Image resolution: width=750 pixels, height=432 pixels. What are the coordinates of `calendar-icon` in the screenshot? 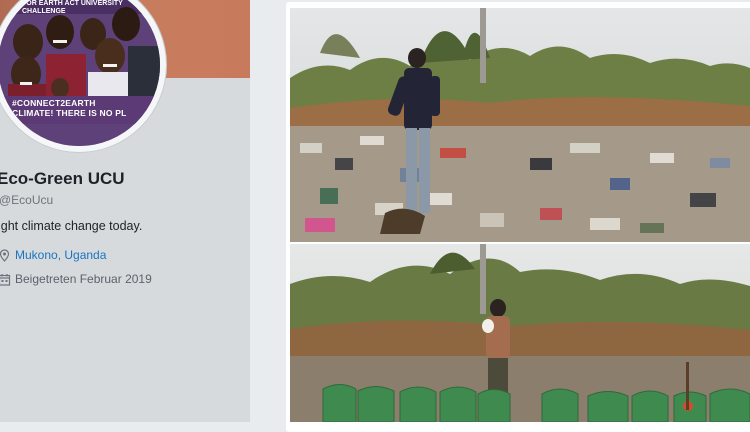 It's located at (5, 279).